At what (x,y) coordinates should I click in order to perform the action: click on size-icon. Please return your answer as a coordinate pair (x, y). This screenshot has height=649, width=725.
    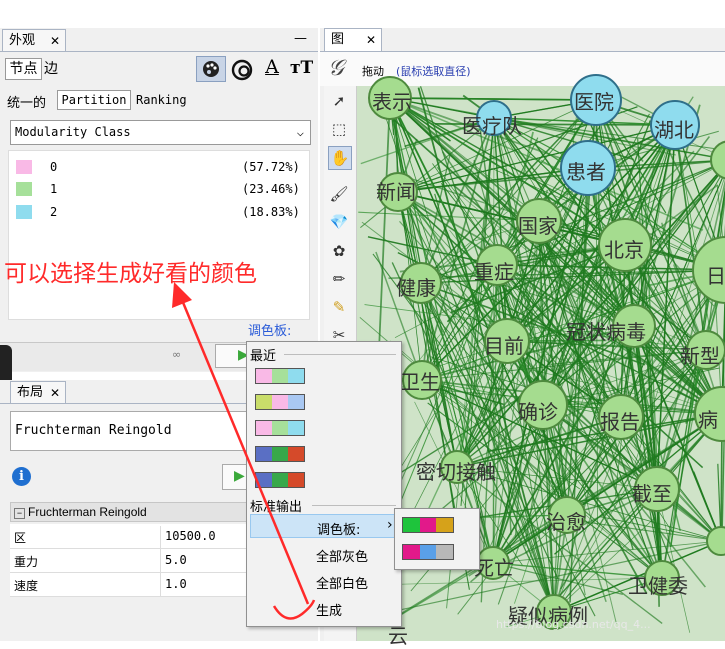
    Looking at the image, I should click on (242, 70).